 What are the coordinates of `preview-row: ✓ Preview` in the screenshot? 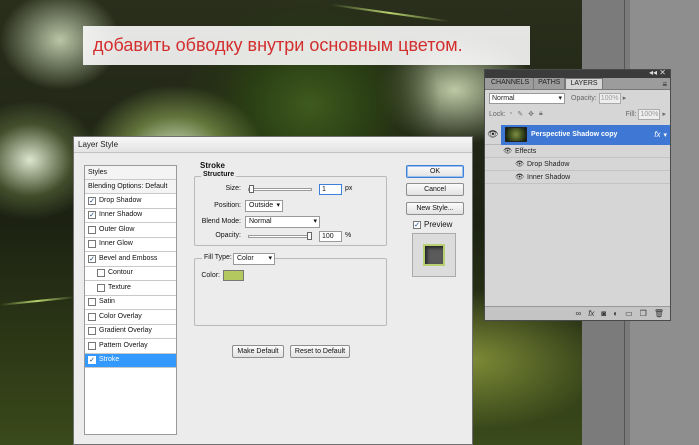 It's located at (432, 224).